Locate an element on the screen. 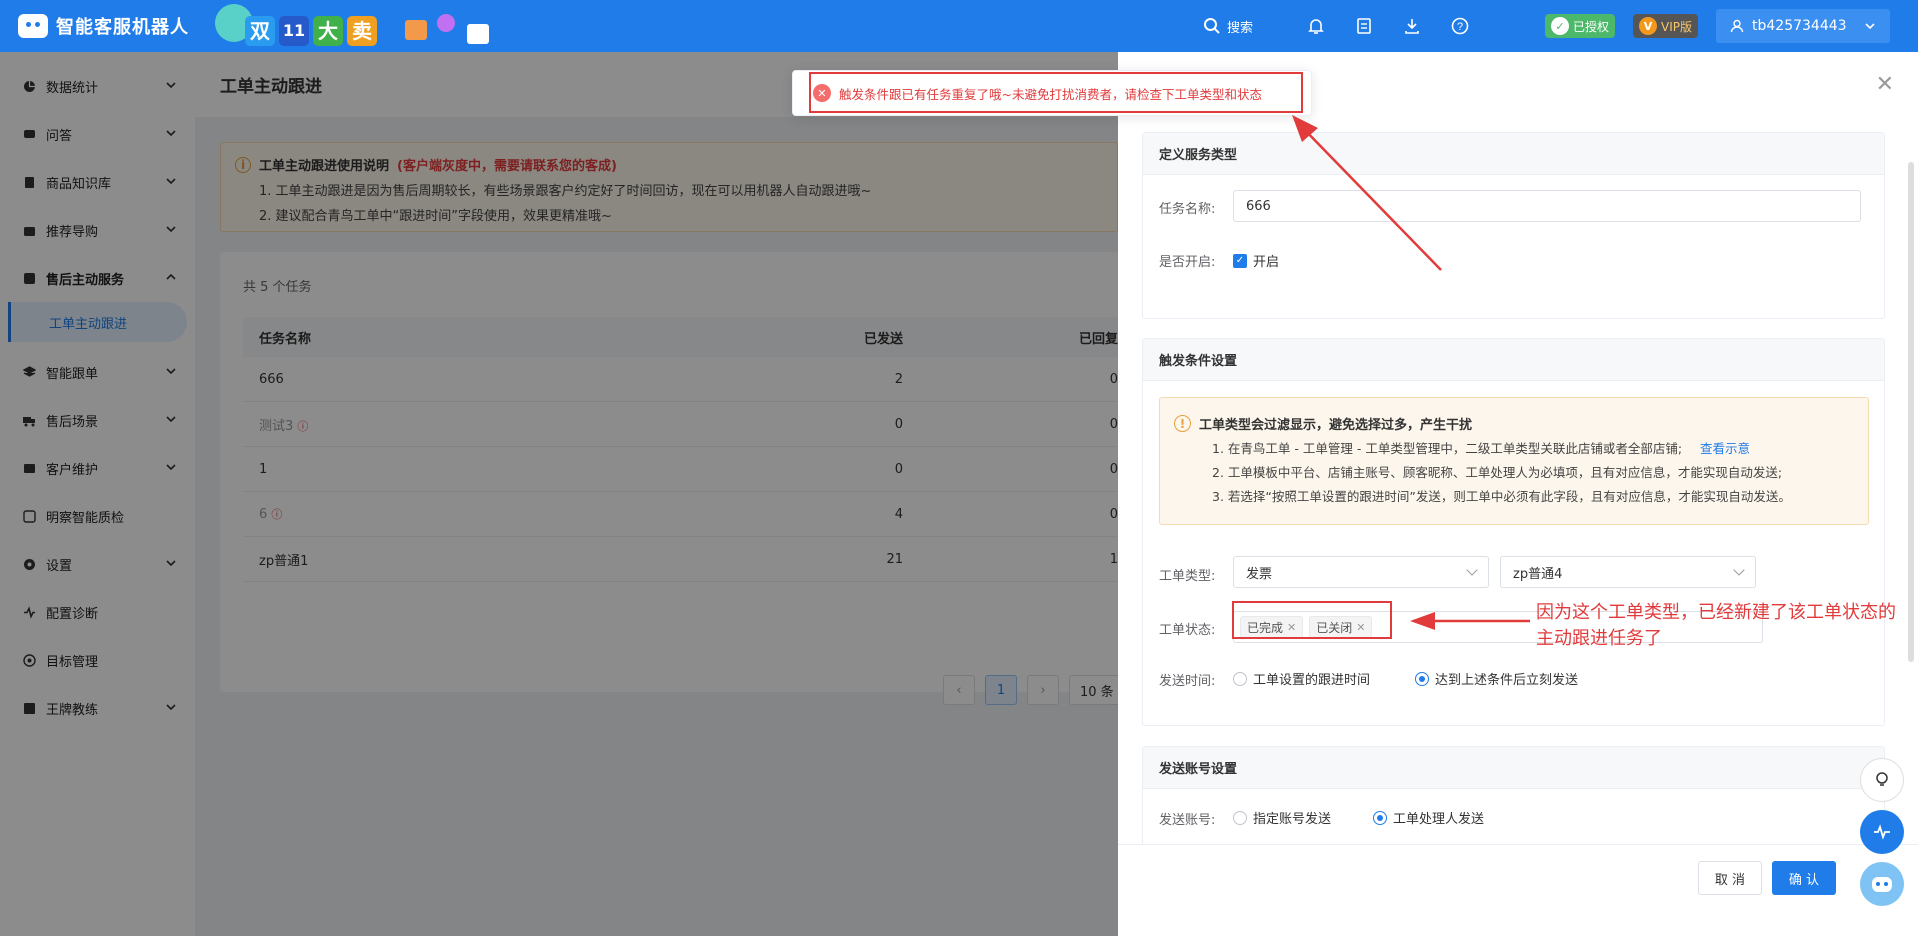 The image size is (1918, 936). annotation-note: 因为这个工单类型，已经新建了该工单状态的主动跟进任务了 is located at coordinates (1716, 625).